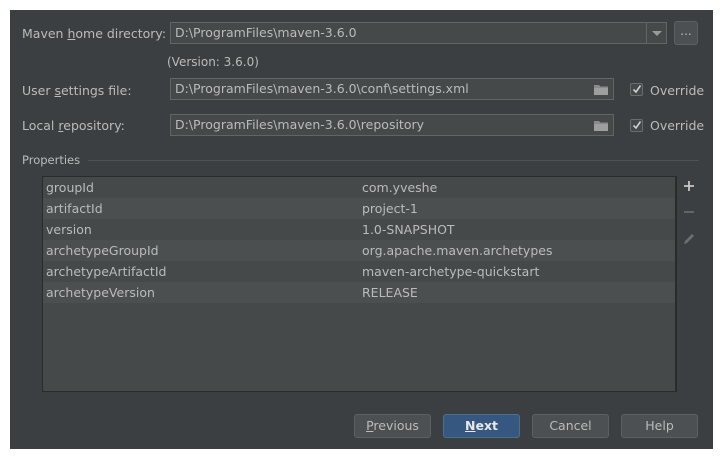 Image resolution: width=723 pixels, height=459 pixels. I want to click on plus-icon, so click(689, 190).